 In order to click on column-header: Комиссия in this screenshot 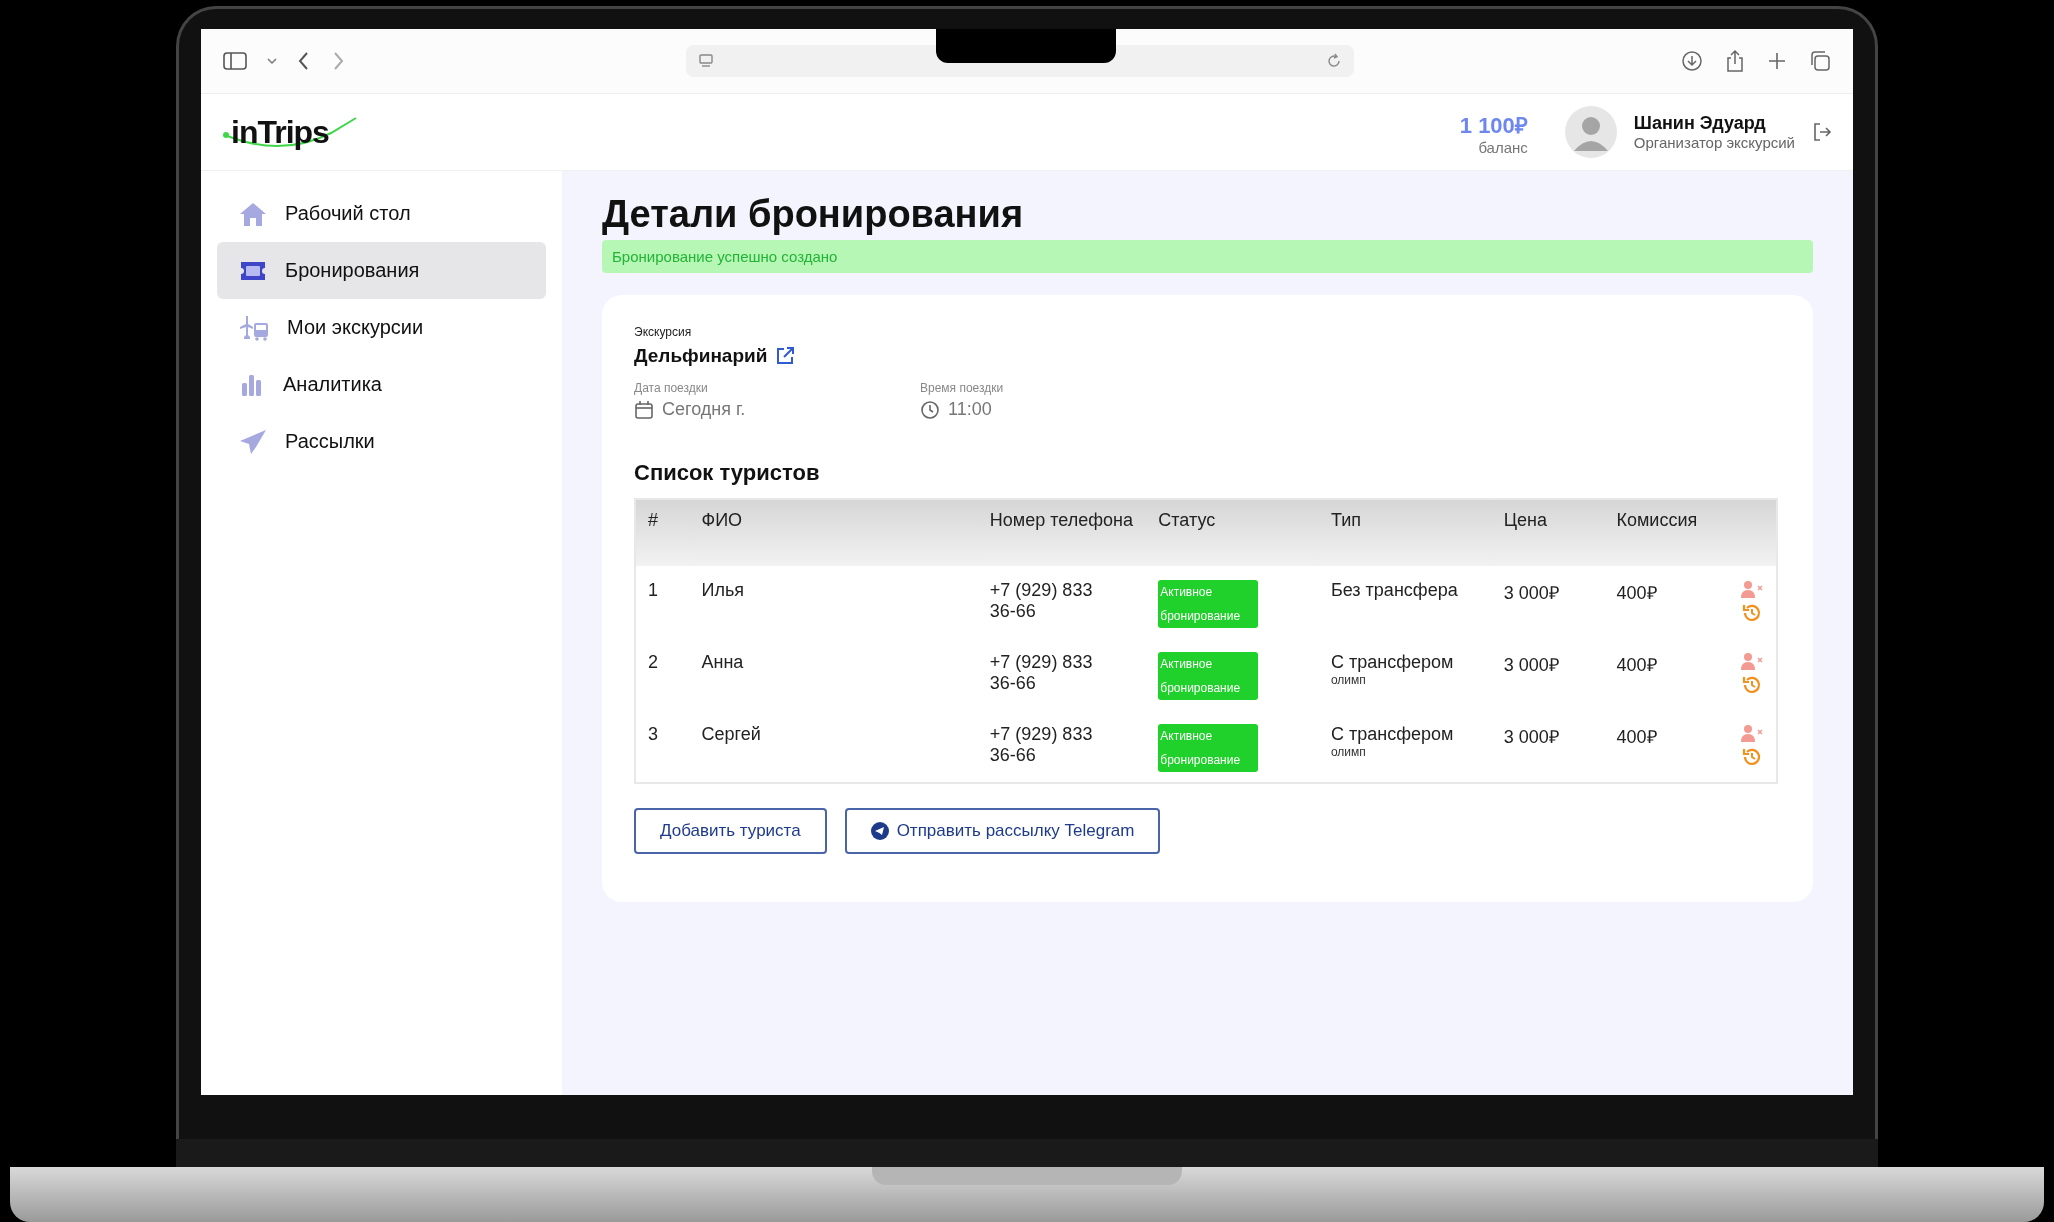, I will do `click(1666, 532)`.